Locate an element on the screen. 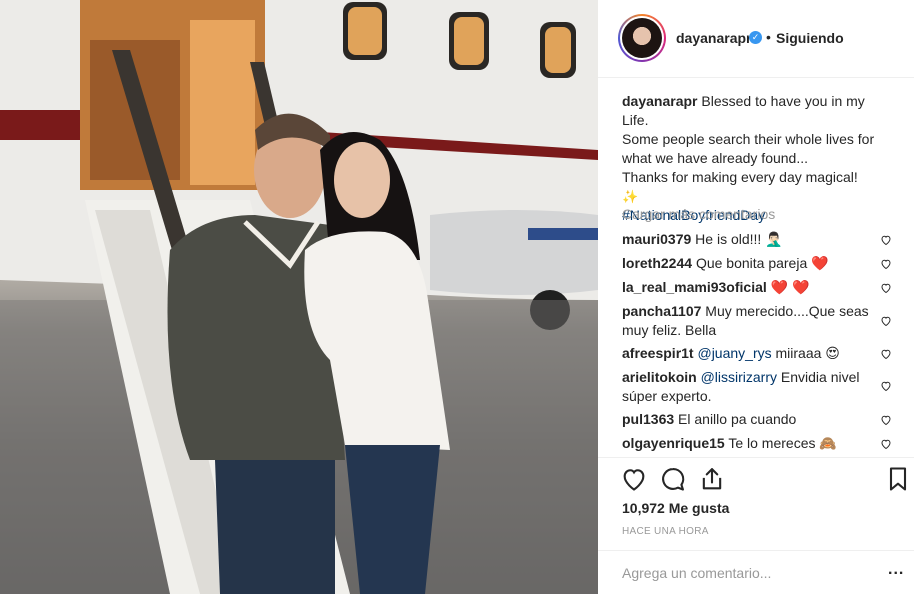 The height and width of the screenshot is (594, 914). comment-row: mauri0379 He is old!!! 🤦🏻‍♂️ is located at coordinates (750, 239).